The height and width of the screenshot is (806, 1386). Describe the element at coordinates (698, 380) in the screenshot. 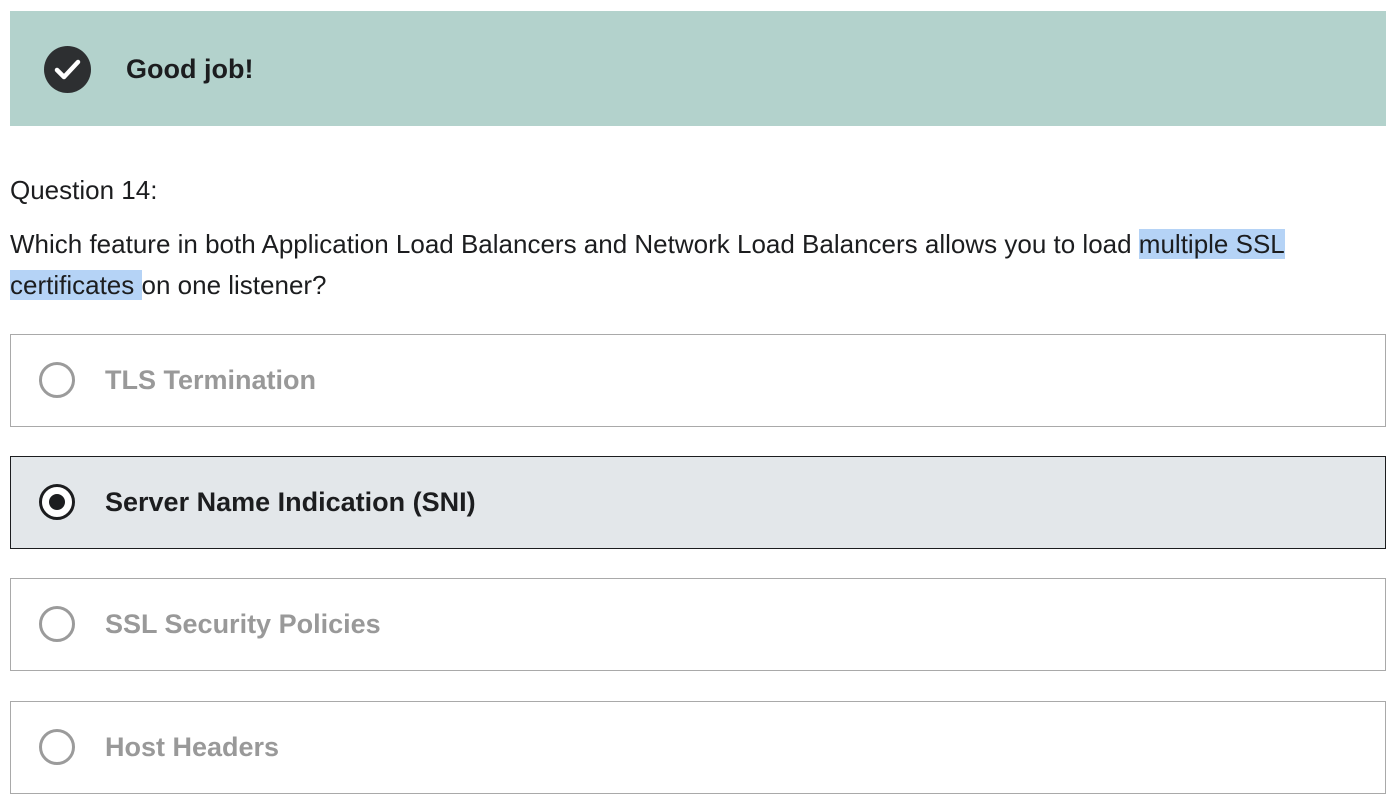

I see `answer-option-tls-termination: TLS Termination` at that location.